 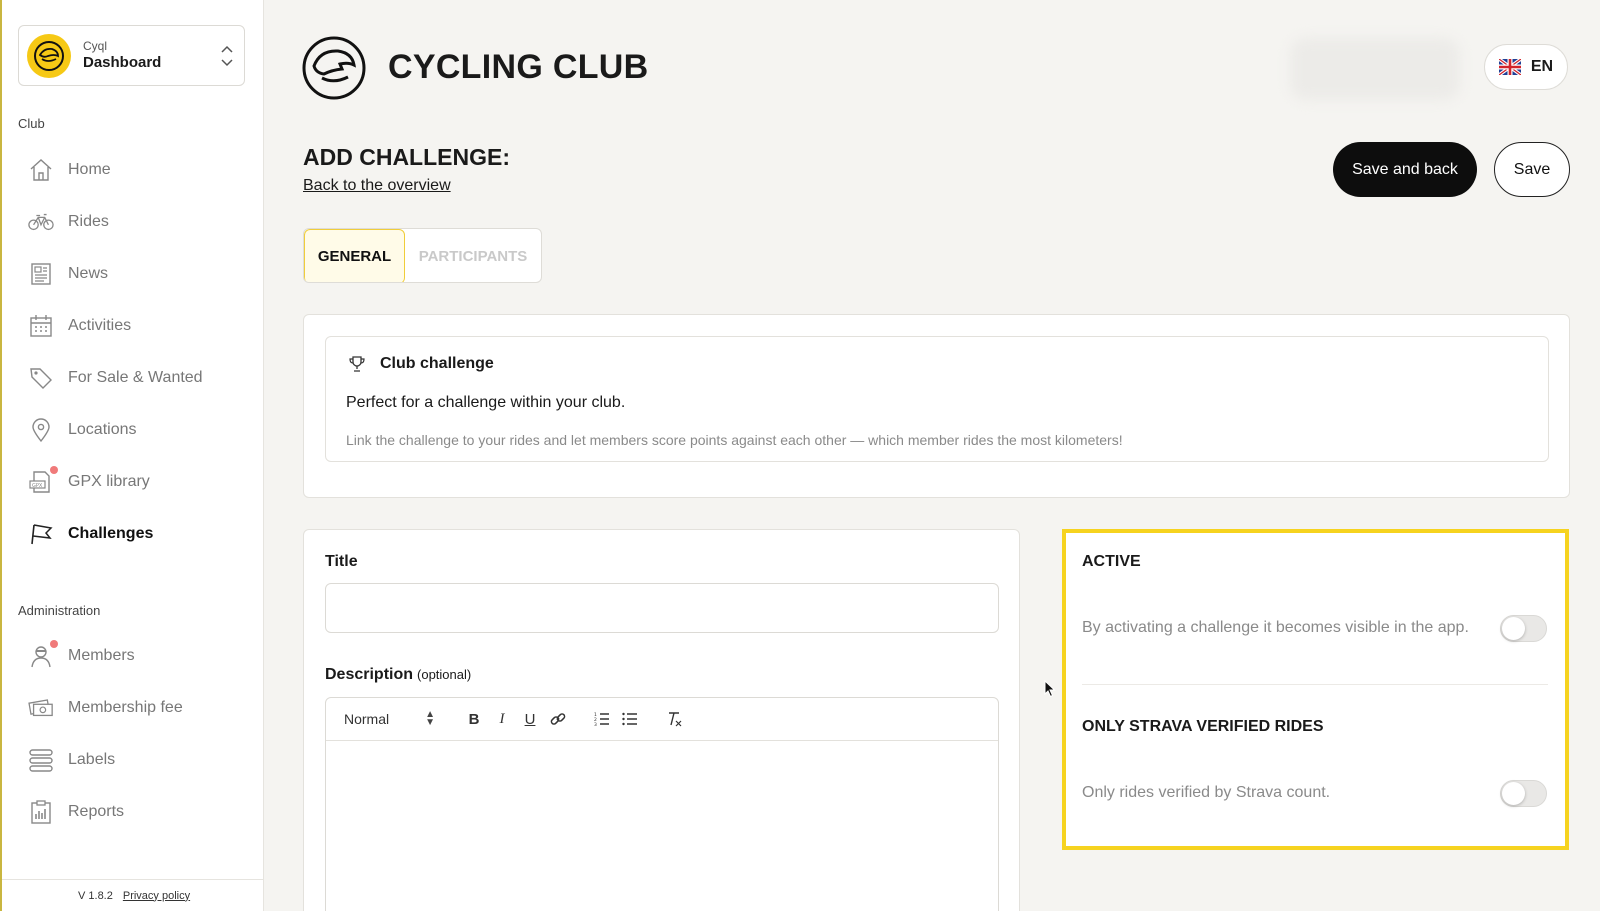 I want to click on sidebar-item-membership-fee: Membership fee, so click(x=138, y=708).